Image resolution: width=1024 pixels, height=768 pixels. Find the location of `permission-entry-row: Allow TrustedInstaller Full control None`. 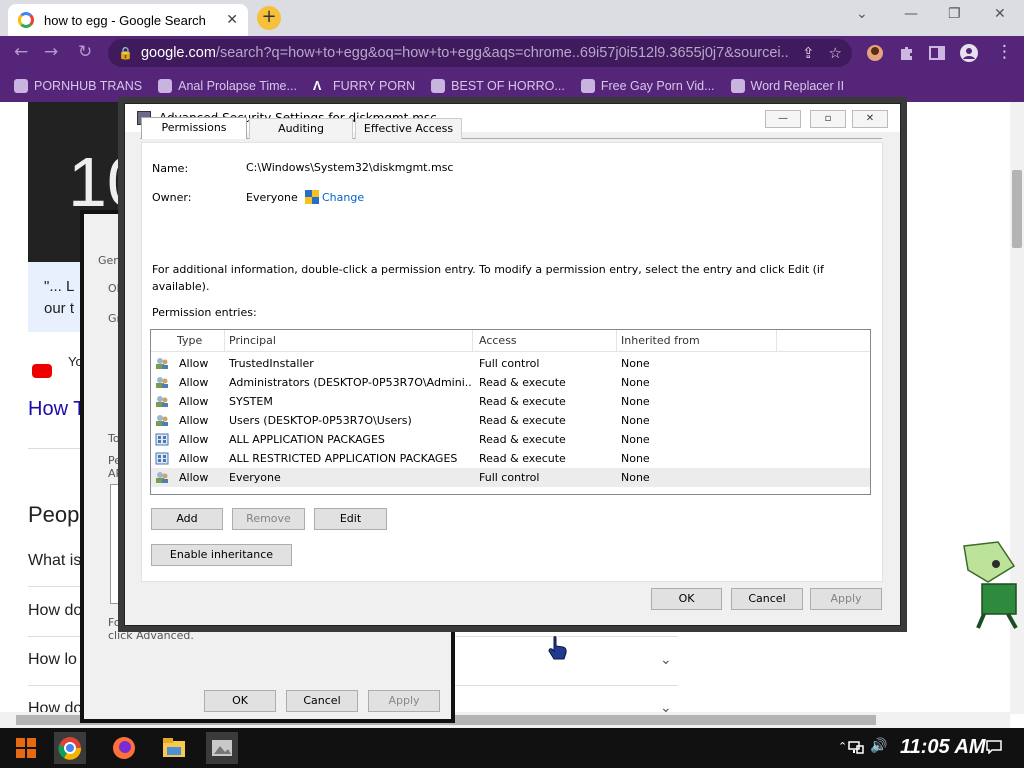

permission-entry-row: Allow TrustedInstaller Full control None is located at coordinates (510, 363).